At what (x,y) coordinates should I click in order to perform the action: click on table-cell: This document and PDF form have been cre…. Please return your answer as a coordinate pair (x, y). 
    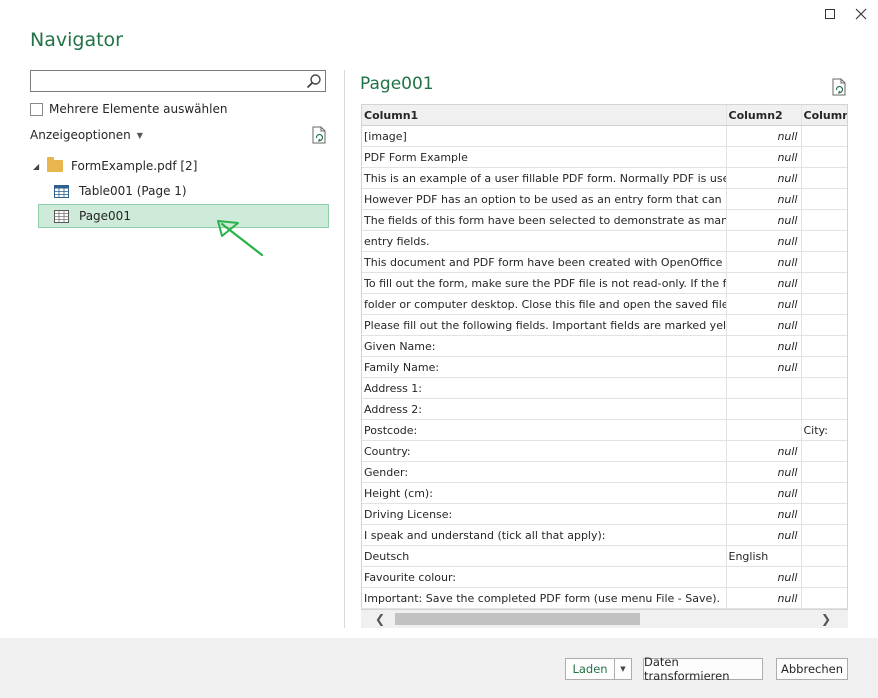
    Looking at the image, I should click on (544, 262).